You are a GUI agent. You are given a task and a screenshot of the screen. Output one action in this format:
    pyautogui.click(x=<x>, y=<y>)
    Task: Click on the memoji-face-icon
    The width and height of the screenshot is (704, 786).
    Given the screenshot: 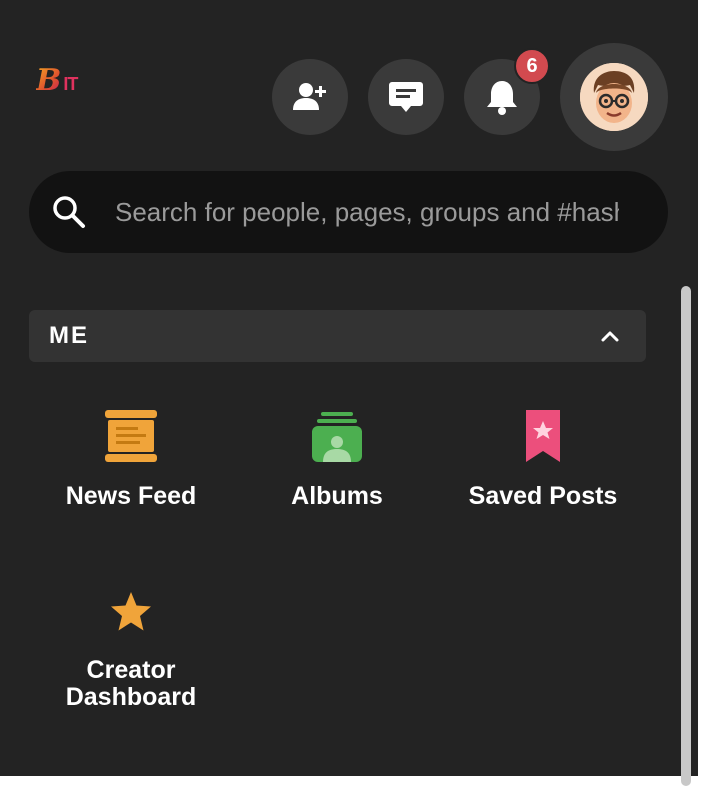 What is the action you would take?
    pyautogui.click(x=614, y=97)
    